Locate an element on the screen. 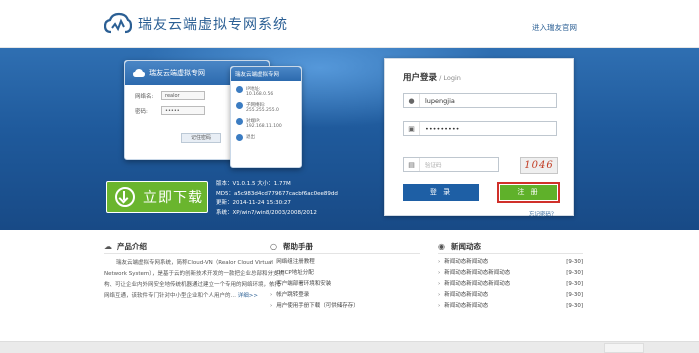 The width and height of the screenshot is (699, 353). product-more-link: 详细>> is located at coordinates (248, 296).